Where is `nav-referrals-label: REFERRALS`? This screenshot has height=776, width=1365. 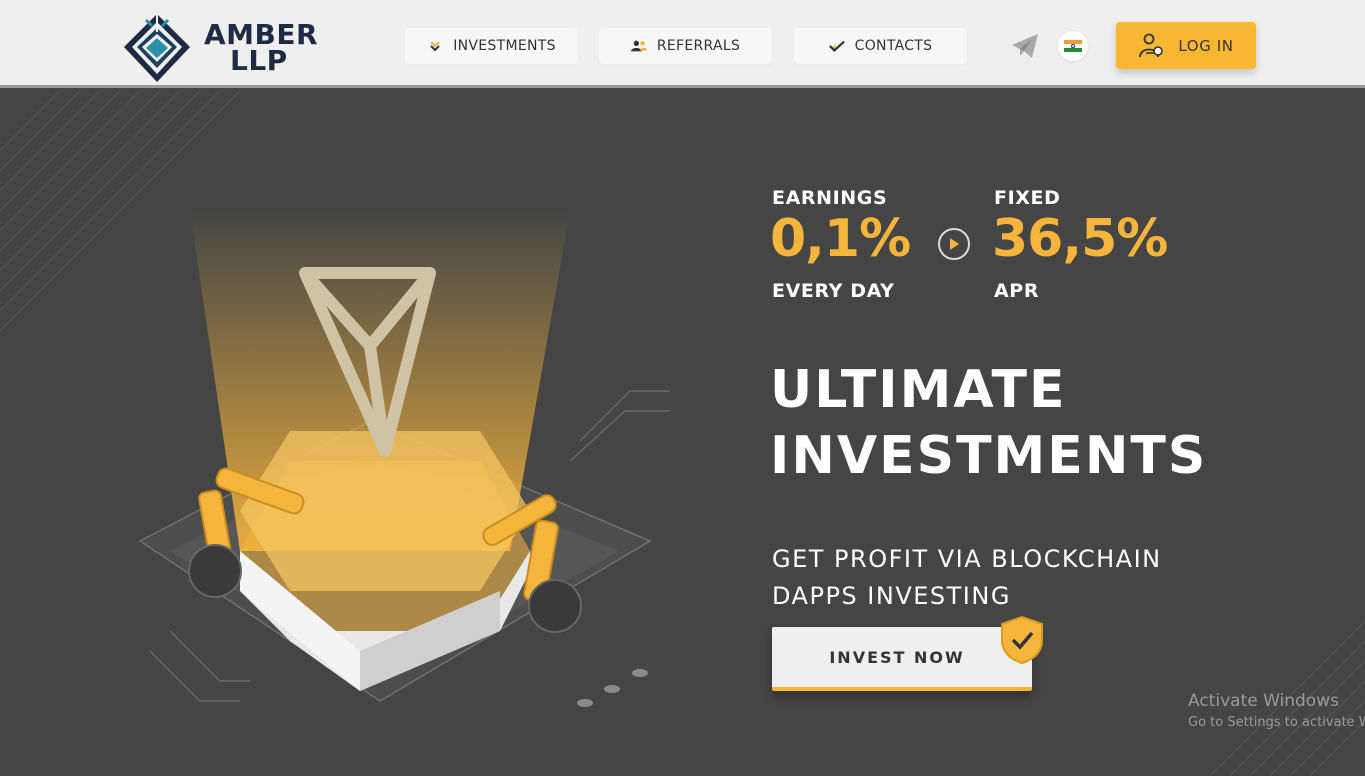 nav-referrals-label: REFERRALS is located at coordinates (698, 46).